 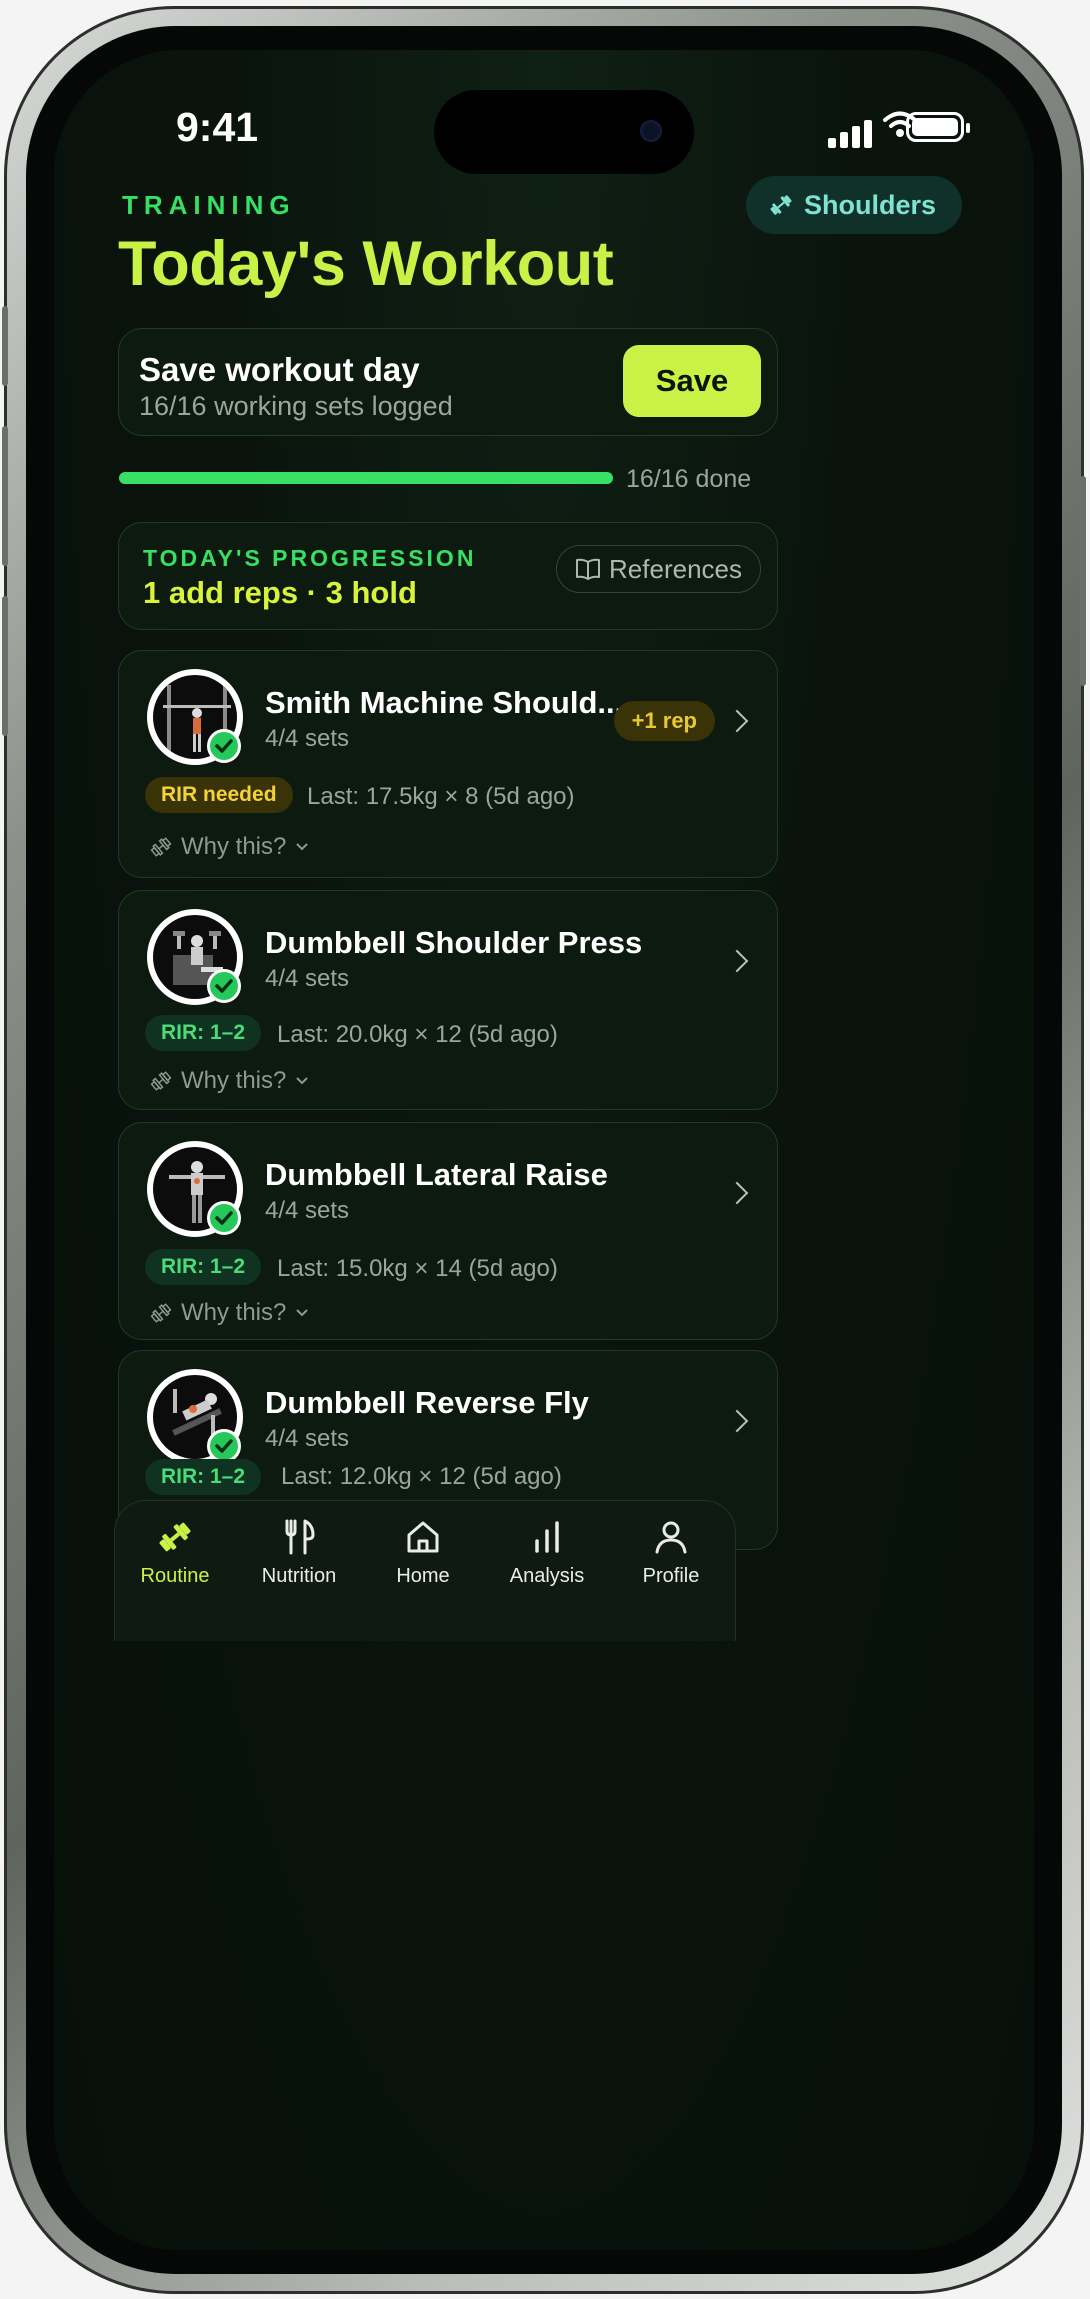 I want to click on save-card-subtitle: 16/16 working sets logged, so click(x=296, y=406).